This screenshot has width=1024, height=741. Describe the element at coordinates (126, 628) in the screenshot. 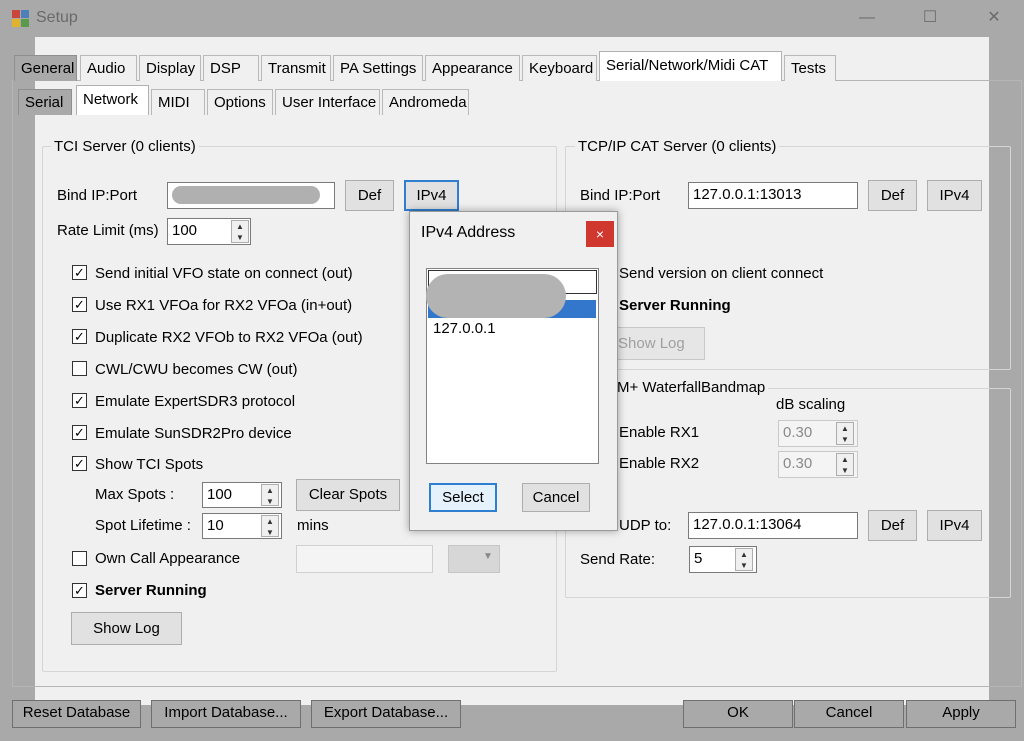

I see `tci-show-log-button: Show Log` at that location.